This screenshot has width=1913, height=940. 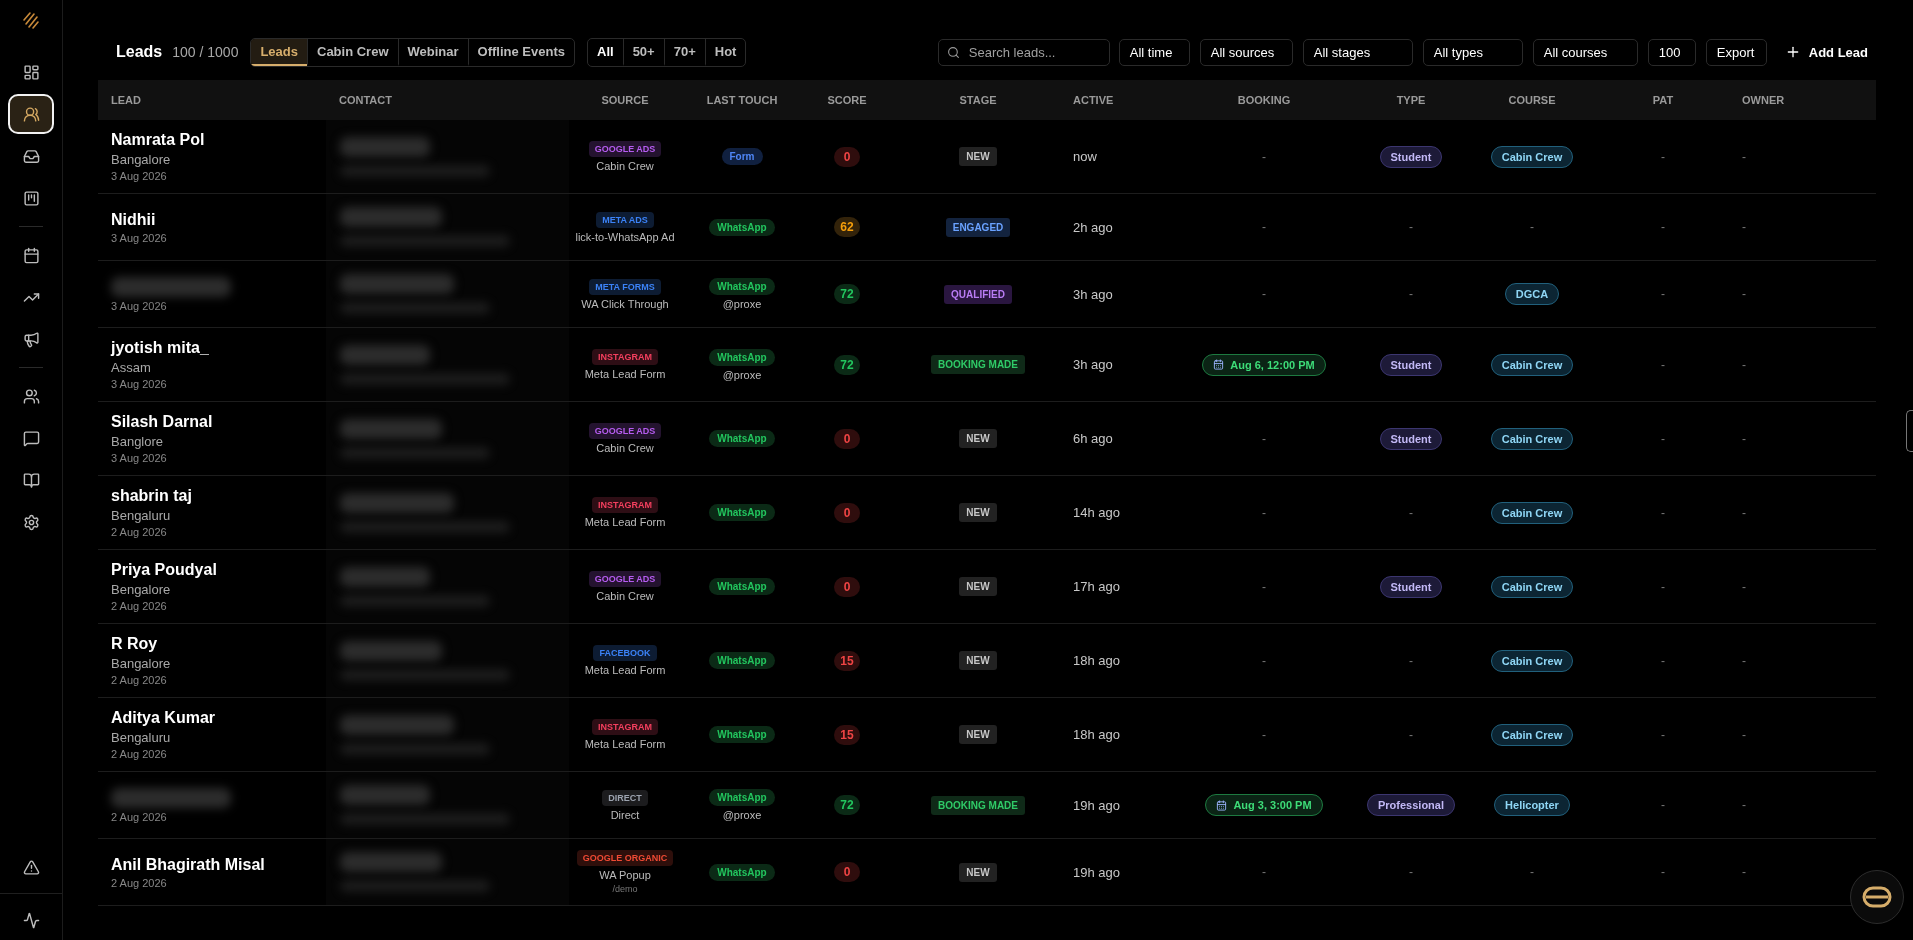 I want to click on column-header: ACTIVE, so click(x=1093, y=100).